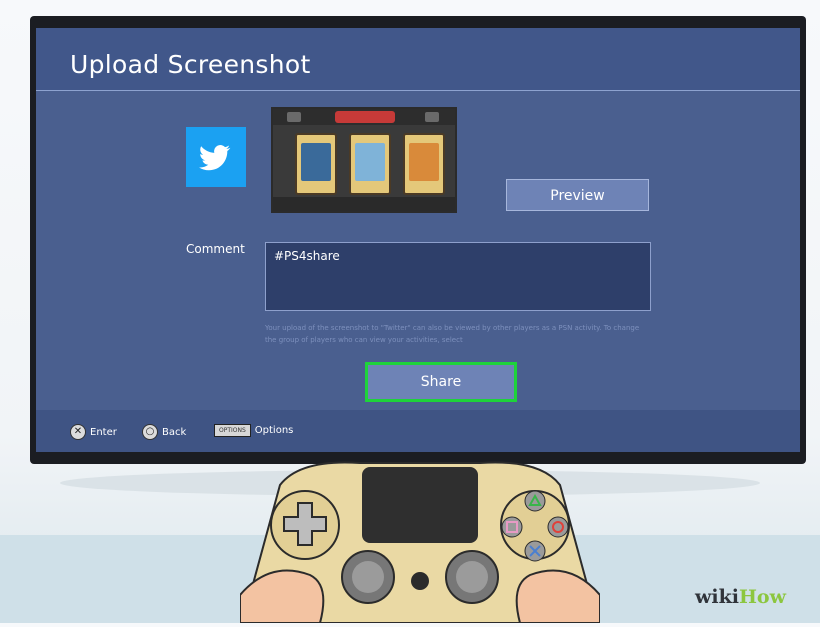 The height and width of the screenshot is (627, 820). Describe the element at coordinates (420, 534) in the screenshot. I see `game-controller` at that location.